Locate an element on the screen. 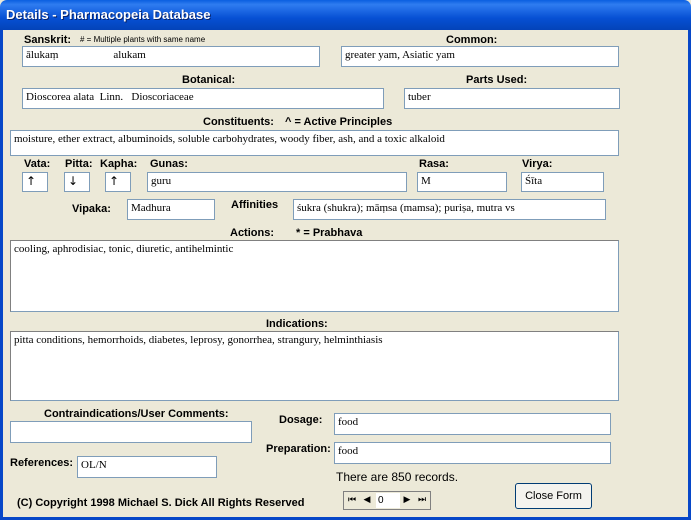  record-navigator: ⏮ ◀ 0 ▶ ⏭ is located at coordinates (387, 500).